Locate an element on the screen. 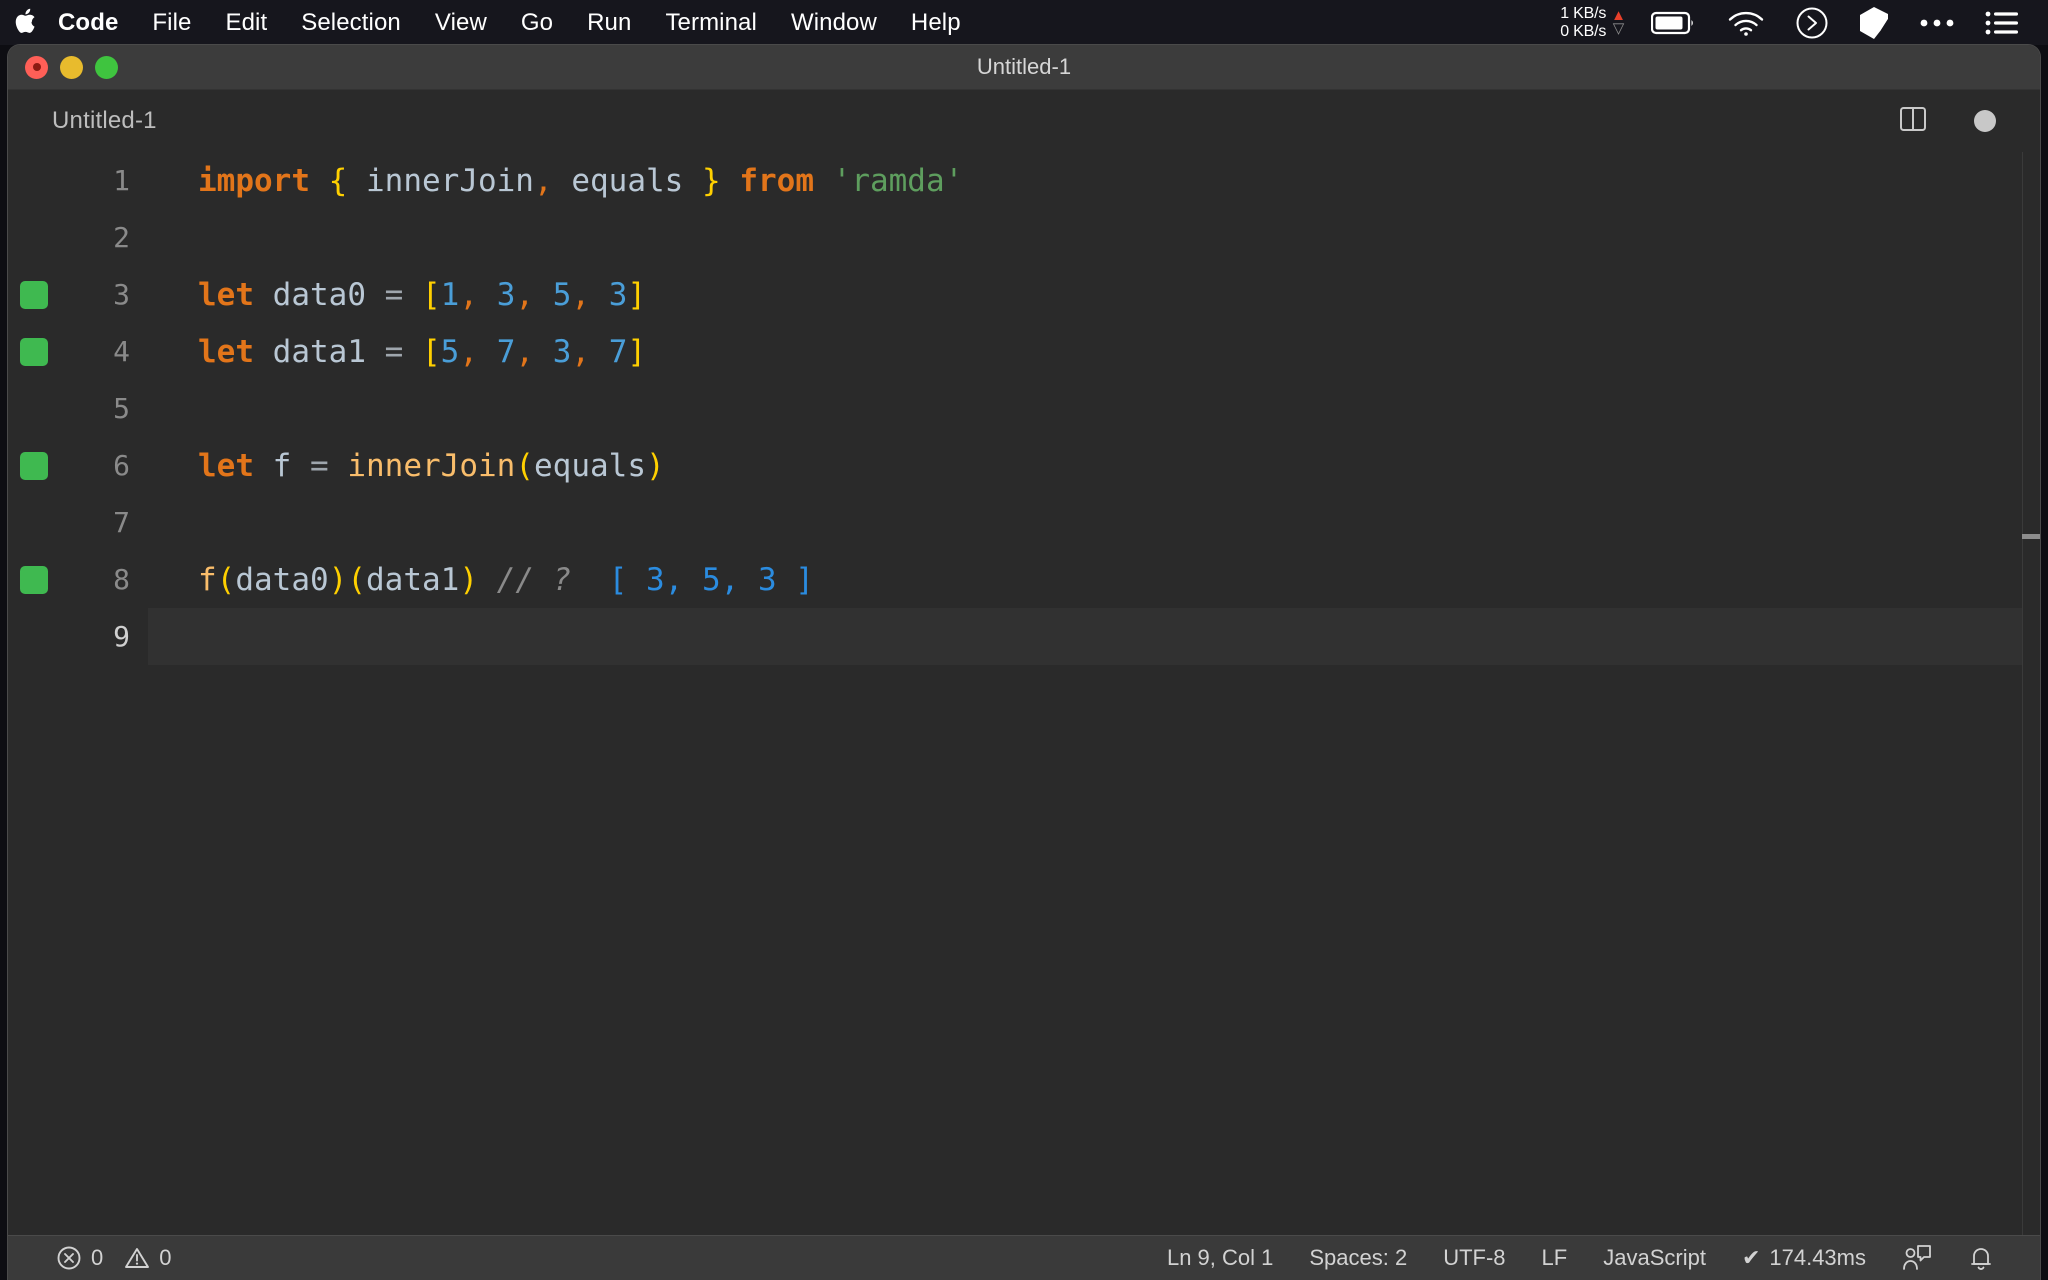 This screenshot has height=1280, width=2048. wifi-icon is located at coordinates (1746, 23).